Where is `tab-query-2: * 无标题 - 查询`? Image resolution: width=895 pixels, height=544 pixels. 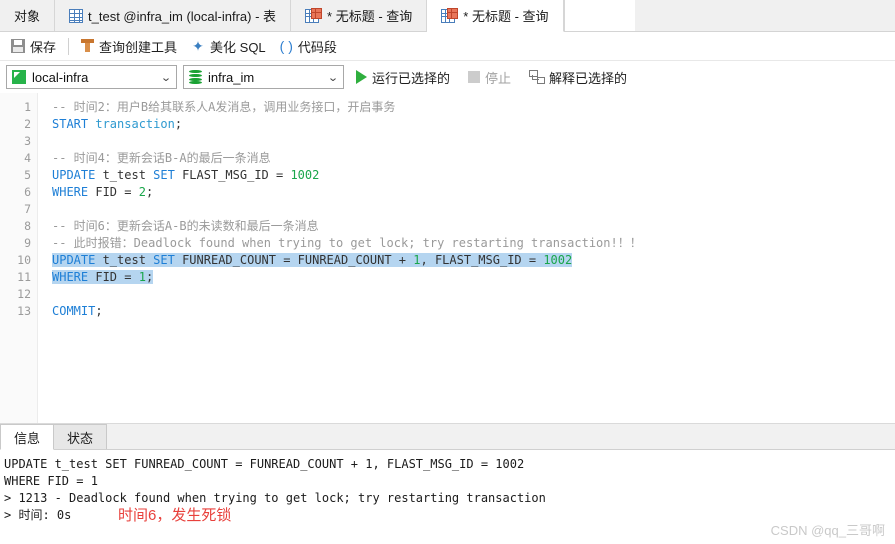
tab-query-2: * 无标题 - 查询 is located at coordinates (495, 16).